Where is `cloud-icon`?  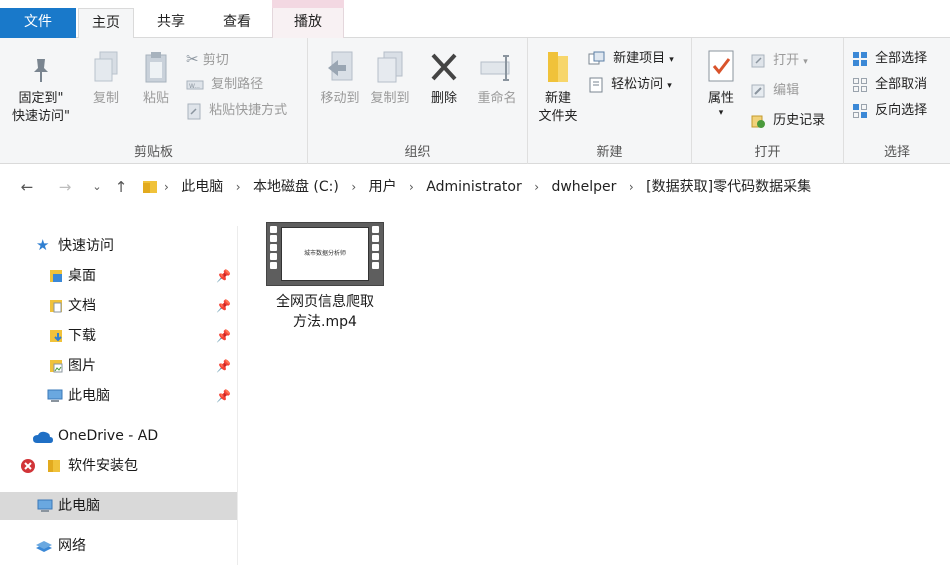
cloud-icon is located at coordinates (43, 437).